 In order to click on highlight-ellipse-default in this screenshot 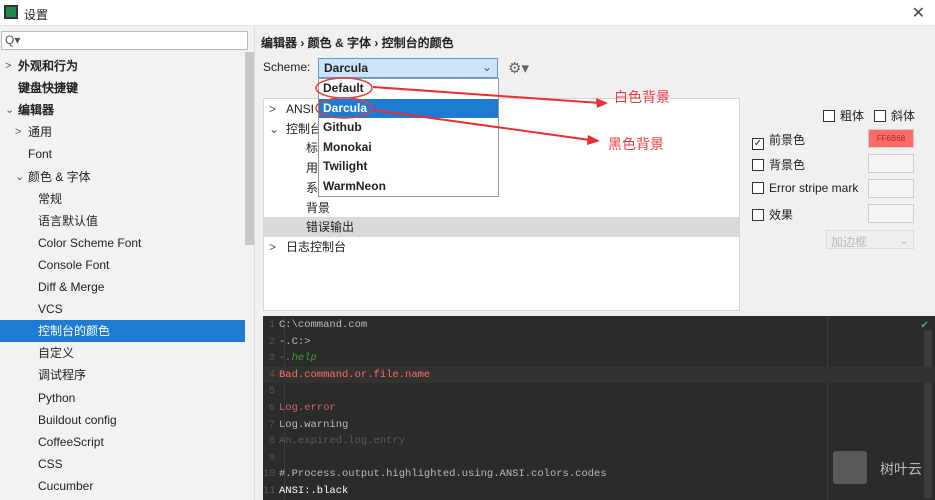, I will do `click(344, 88)`.